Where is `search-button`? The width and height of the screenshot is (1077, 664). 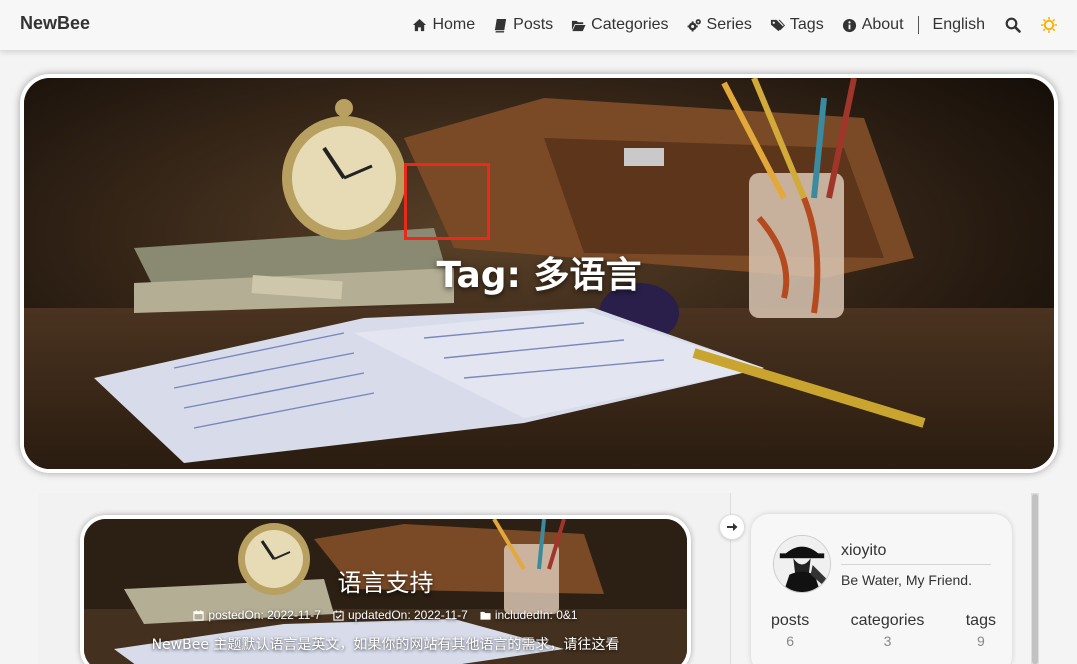 search-button is located at coordinates (1013, 25).